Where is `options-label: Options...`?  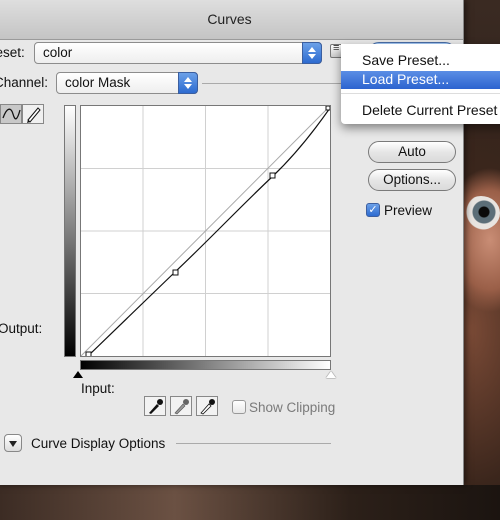 options-label: Options... is located at coordinates (412, 179).